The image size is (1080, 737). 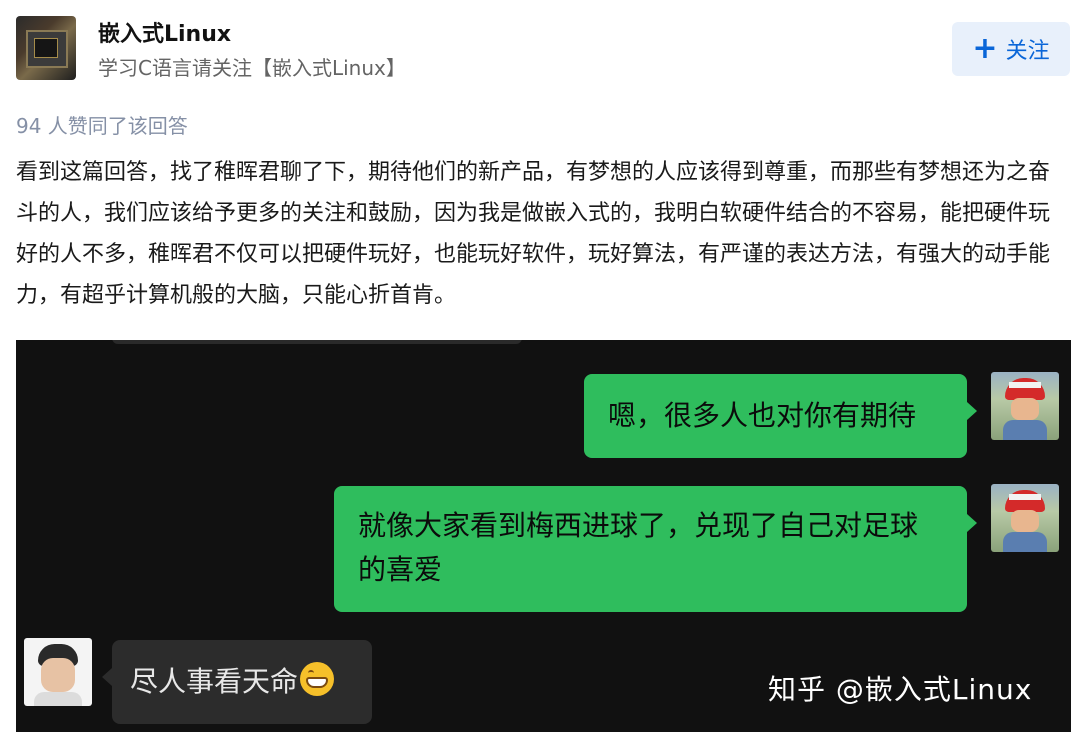 What do you see at coordinates (214, 681) in the screenshot?
I see `chat-message-text: 尽人事看天命` at bounding box center [214, 681].